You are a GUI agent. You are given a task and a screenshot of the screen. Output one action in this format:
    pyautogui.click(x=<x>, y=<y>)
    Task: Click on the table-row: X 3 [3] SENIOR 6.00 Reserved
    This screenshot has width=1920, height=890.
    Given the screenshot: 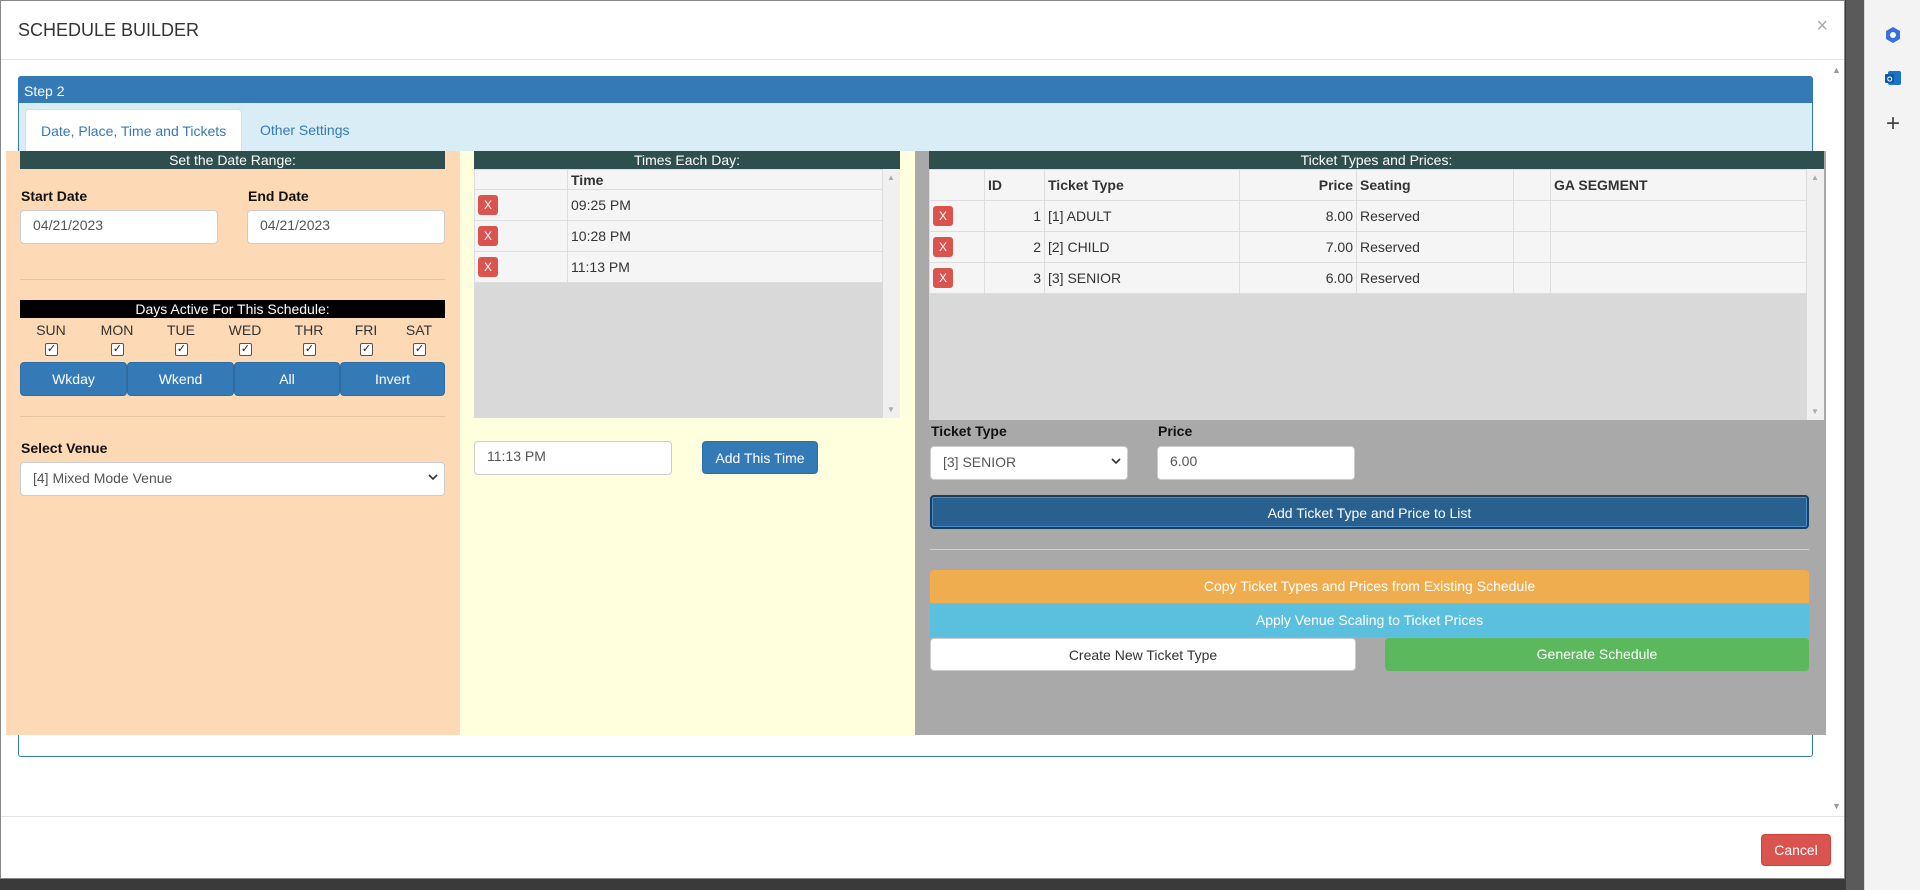 What is the action you would take?
    pyautogui.click(x=1368, y=278)
    